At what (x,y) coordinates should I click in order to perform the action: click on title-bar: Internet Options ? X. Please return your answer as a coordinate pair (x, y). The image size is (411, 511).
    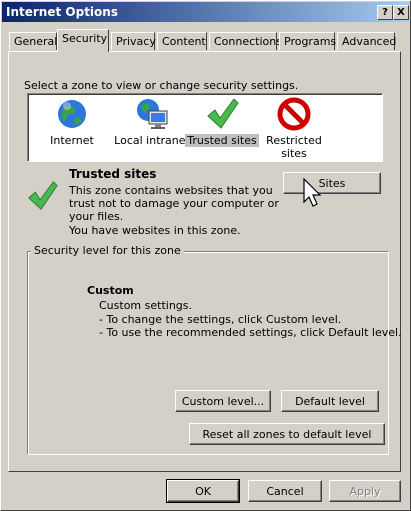
    Looking at the image, I should click on (205, 12).